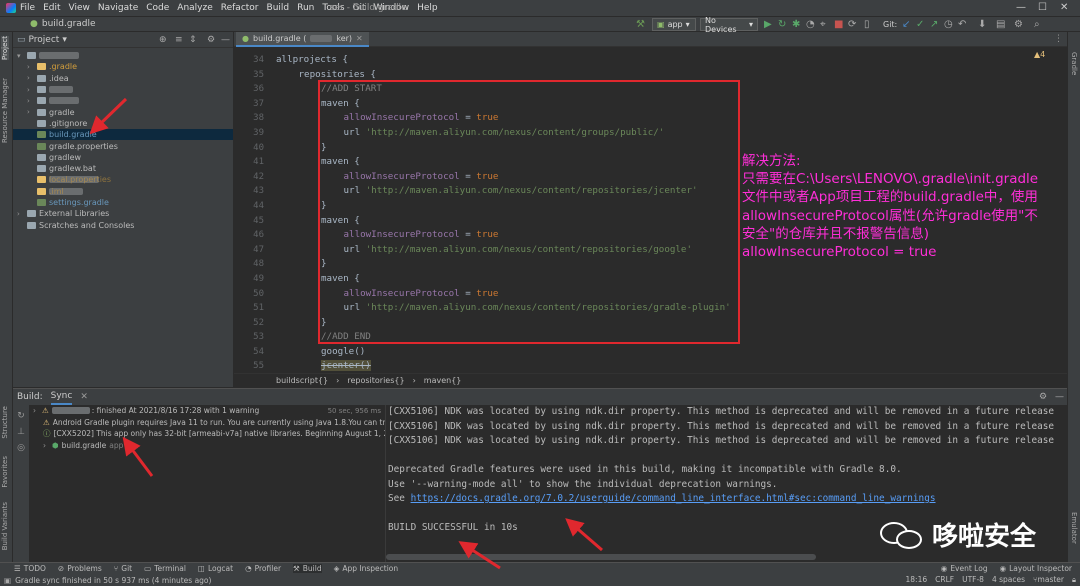 This screenshot has height=586, width=1080. What do you see at coordinates (307, 568) in the screenshot?
I see `tool-tab-build: ⚒ Build` at bounding box center [307, 568].